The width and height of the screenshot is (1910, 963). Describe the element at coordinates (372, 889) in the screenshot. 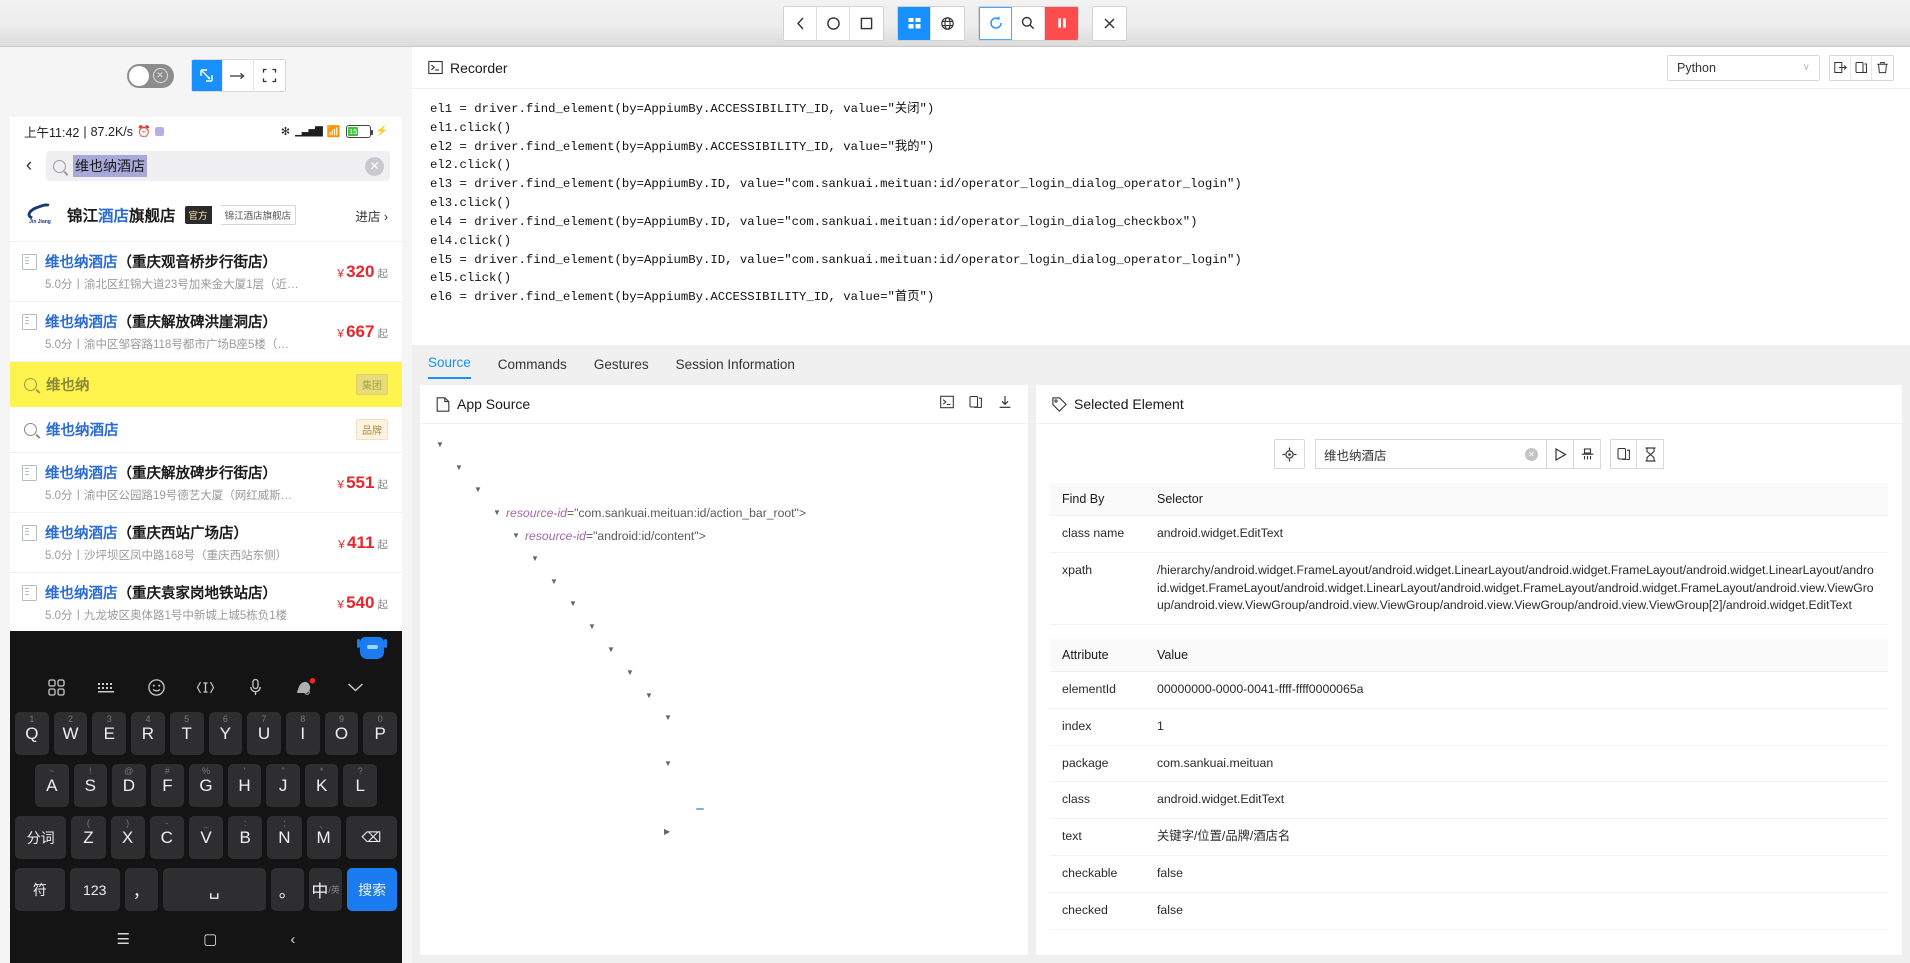

I see `search-key: 搜索` at that location.